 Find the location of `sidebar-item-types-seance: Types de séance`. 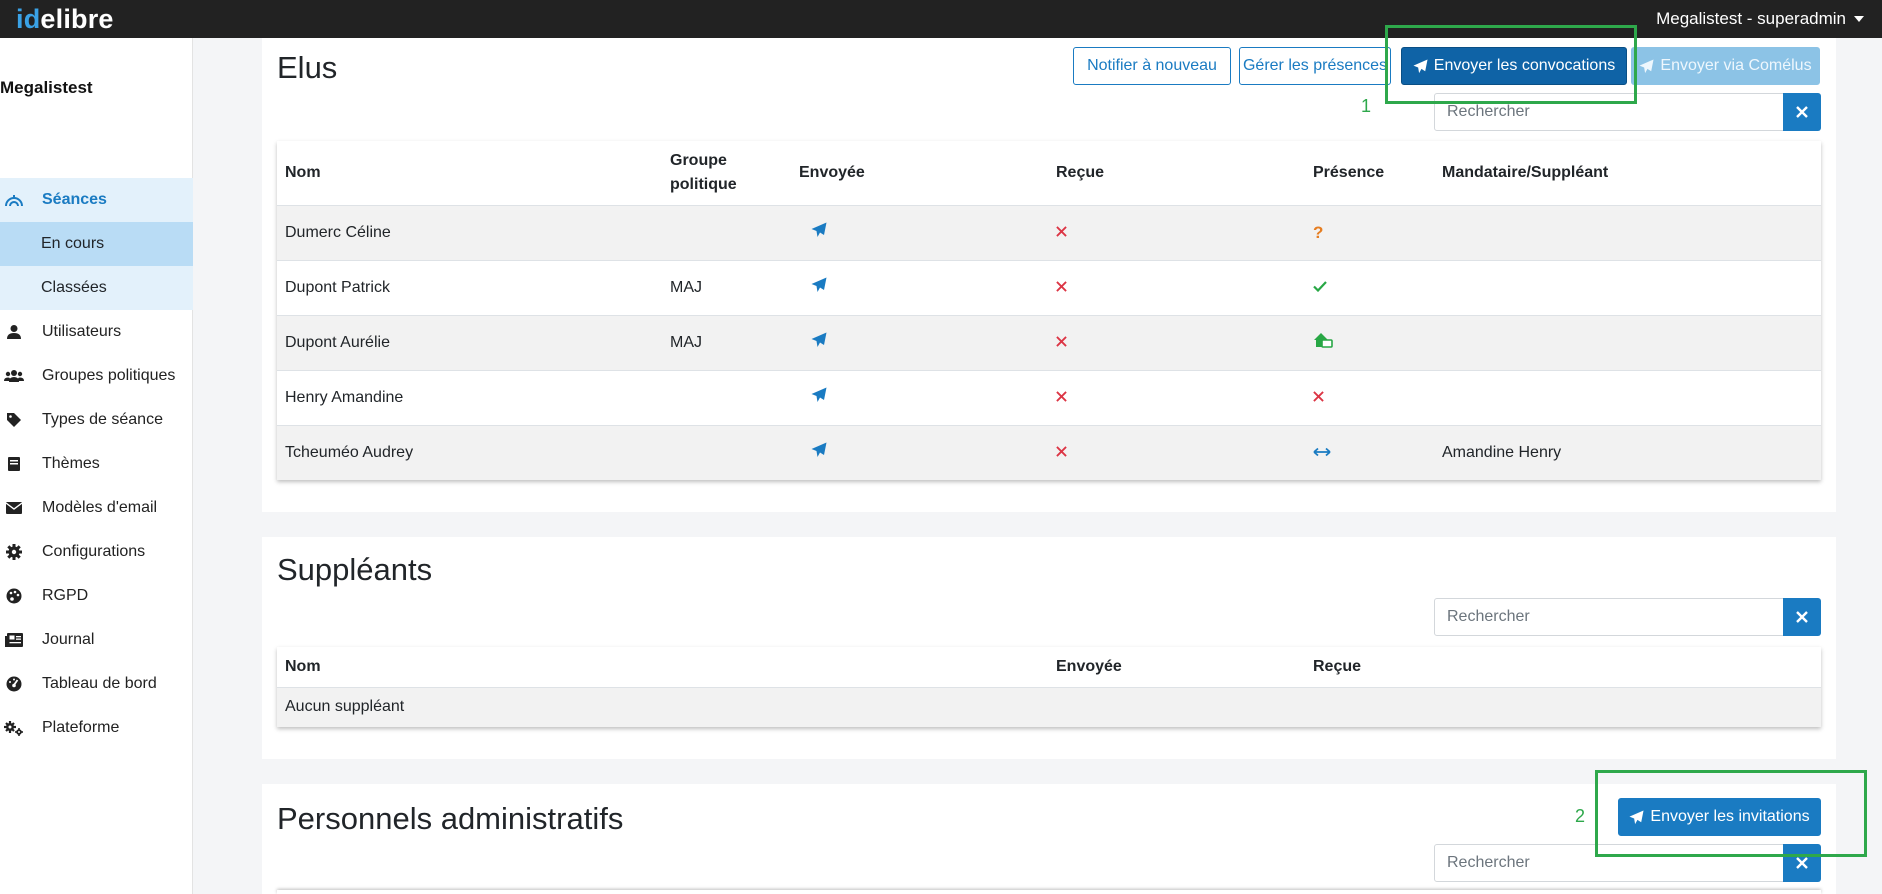

sidebar-item-types-seance: Types de séance is located at coordinates (96, 420).